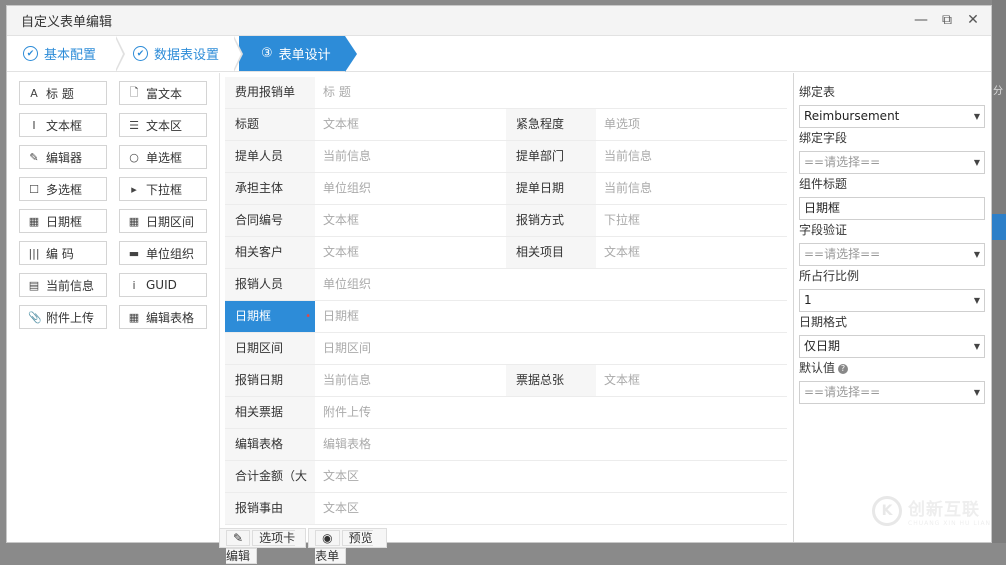 Image resolution: width=1006 pixels, height=565 pixels. Describe the element at coordinates (506, 317) in the screenshot. I see `form-row-selected: 日期框日期框` at that location.